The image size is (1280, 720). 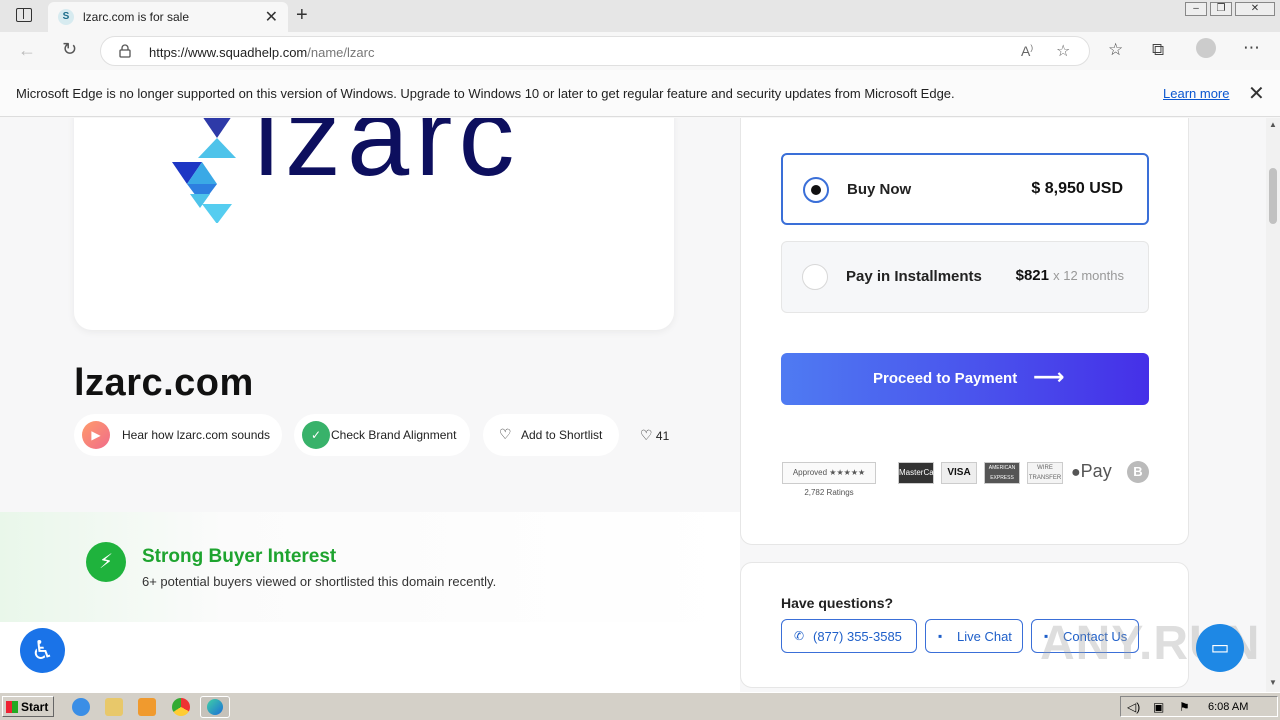 What do you see at coordinates (81, 707) in the screenshot?
I see `ie-icon` at bounding box center [81, 707].